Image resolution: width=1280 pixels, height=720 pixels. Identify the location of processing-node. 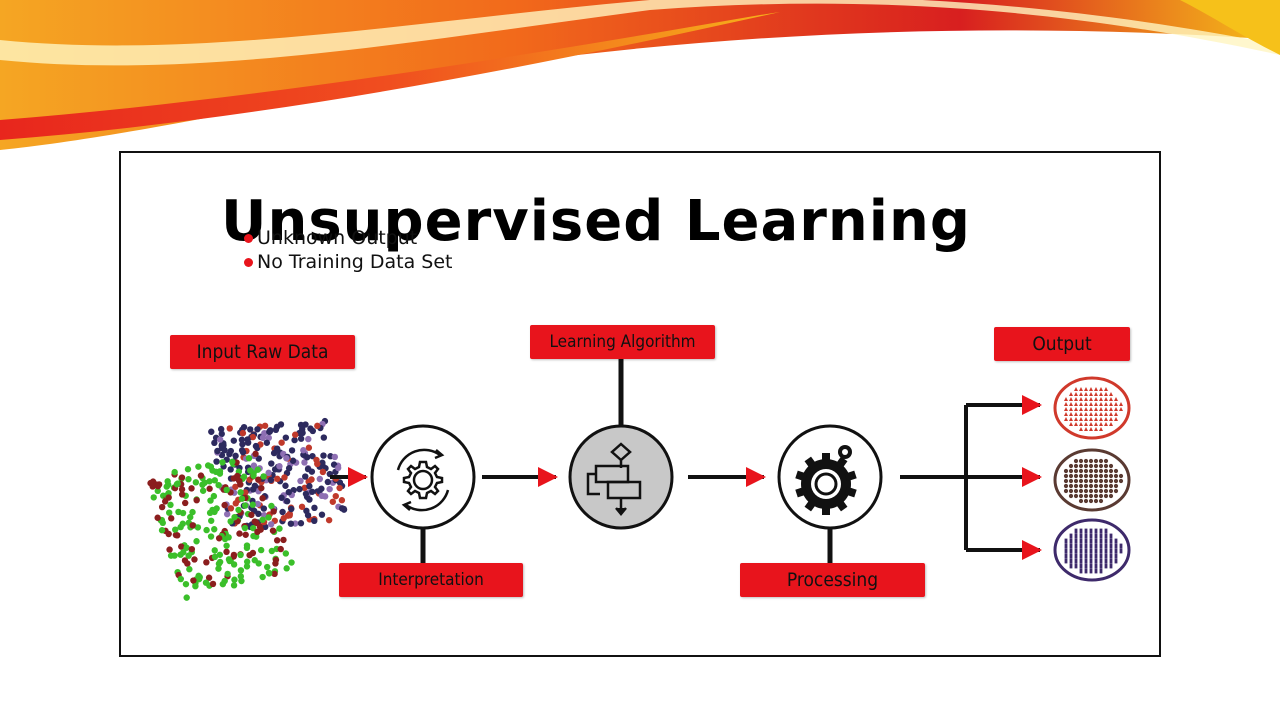
(830, 477).